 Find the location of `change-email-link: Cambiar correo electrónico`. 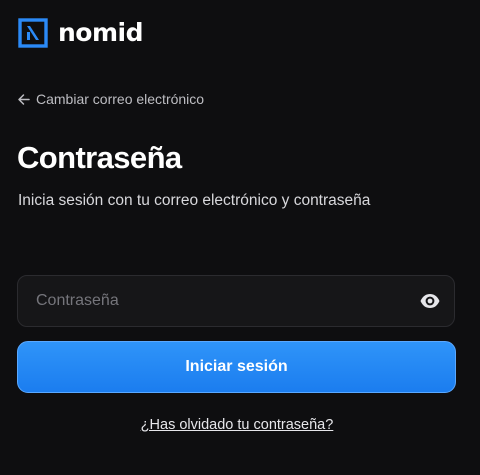

change-email-link: Cambiar correo electrónico is located at coordinates (110, 99).